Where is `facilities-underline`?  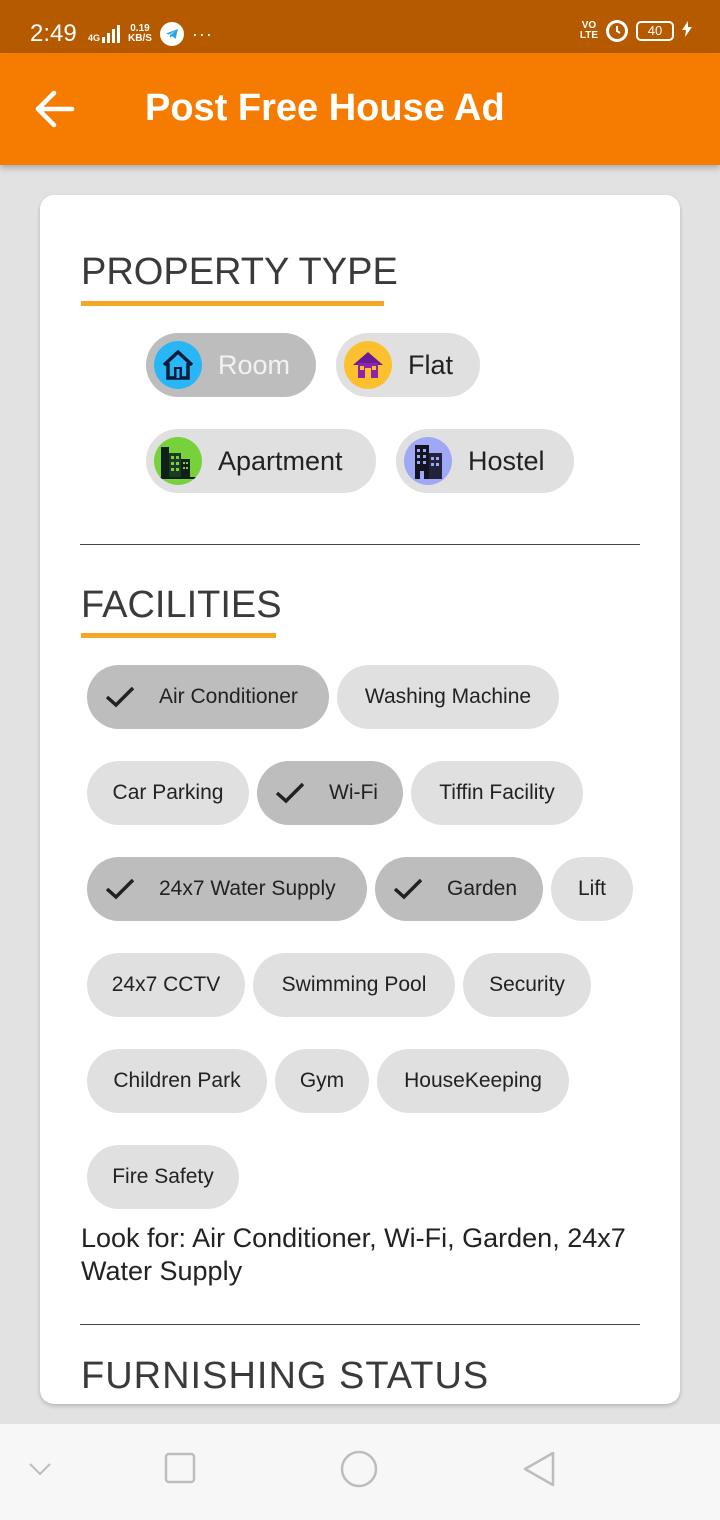 facilities-underline is located at coordinates (178, 635).